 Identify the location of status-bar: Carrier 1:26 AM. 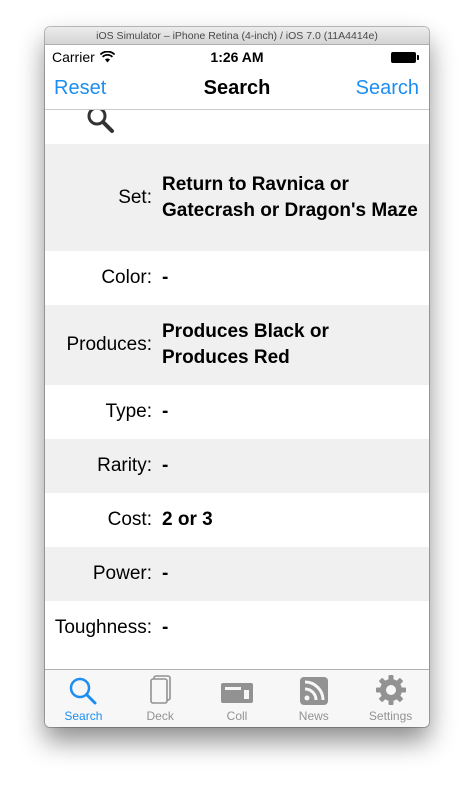
(237, 57).